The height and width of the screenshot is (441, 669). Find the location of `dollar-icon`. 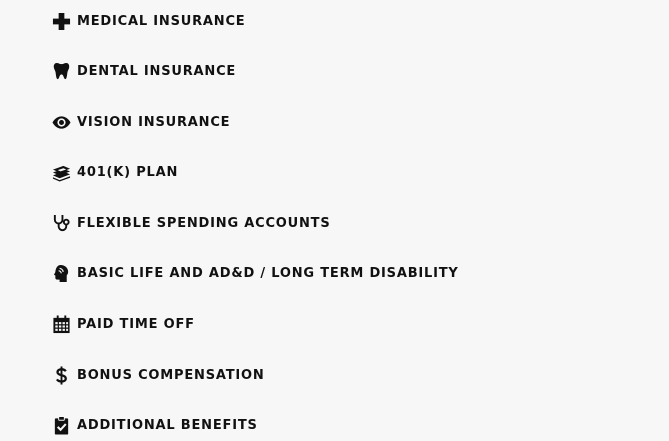

dollar-icon is located at coordinates (61, 375).